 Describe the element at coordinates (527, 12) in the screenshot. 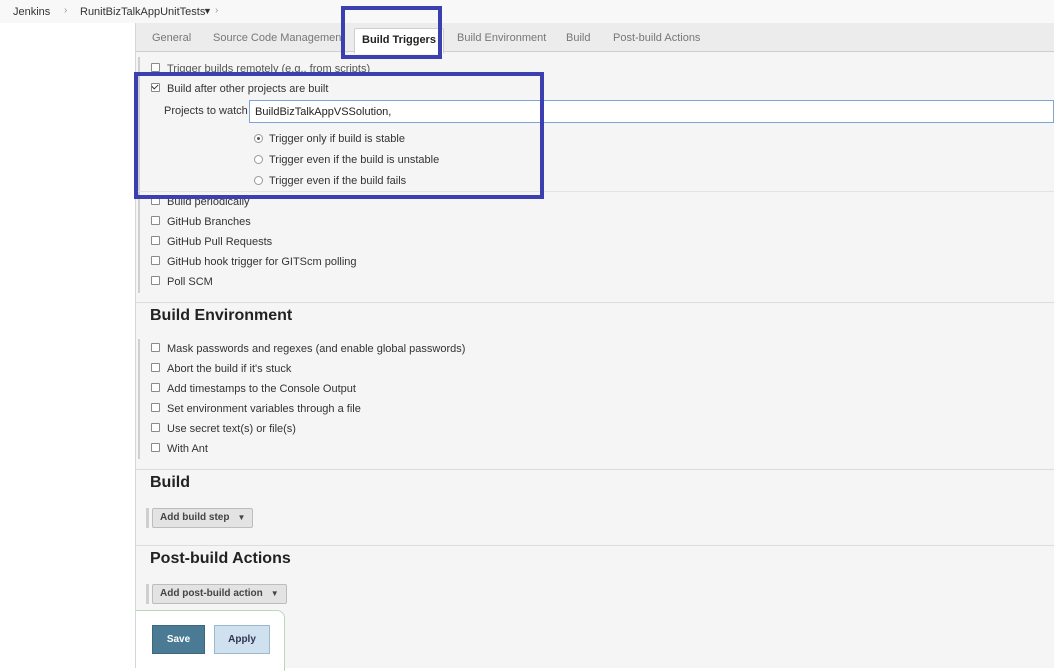

I see `breadcrumb: Jenkins › RunitBizTalkAppUnitTests ▼ ›` at that location.